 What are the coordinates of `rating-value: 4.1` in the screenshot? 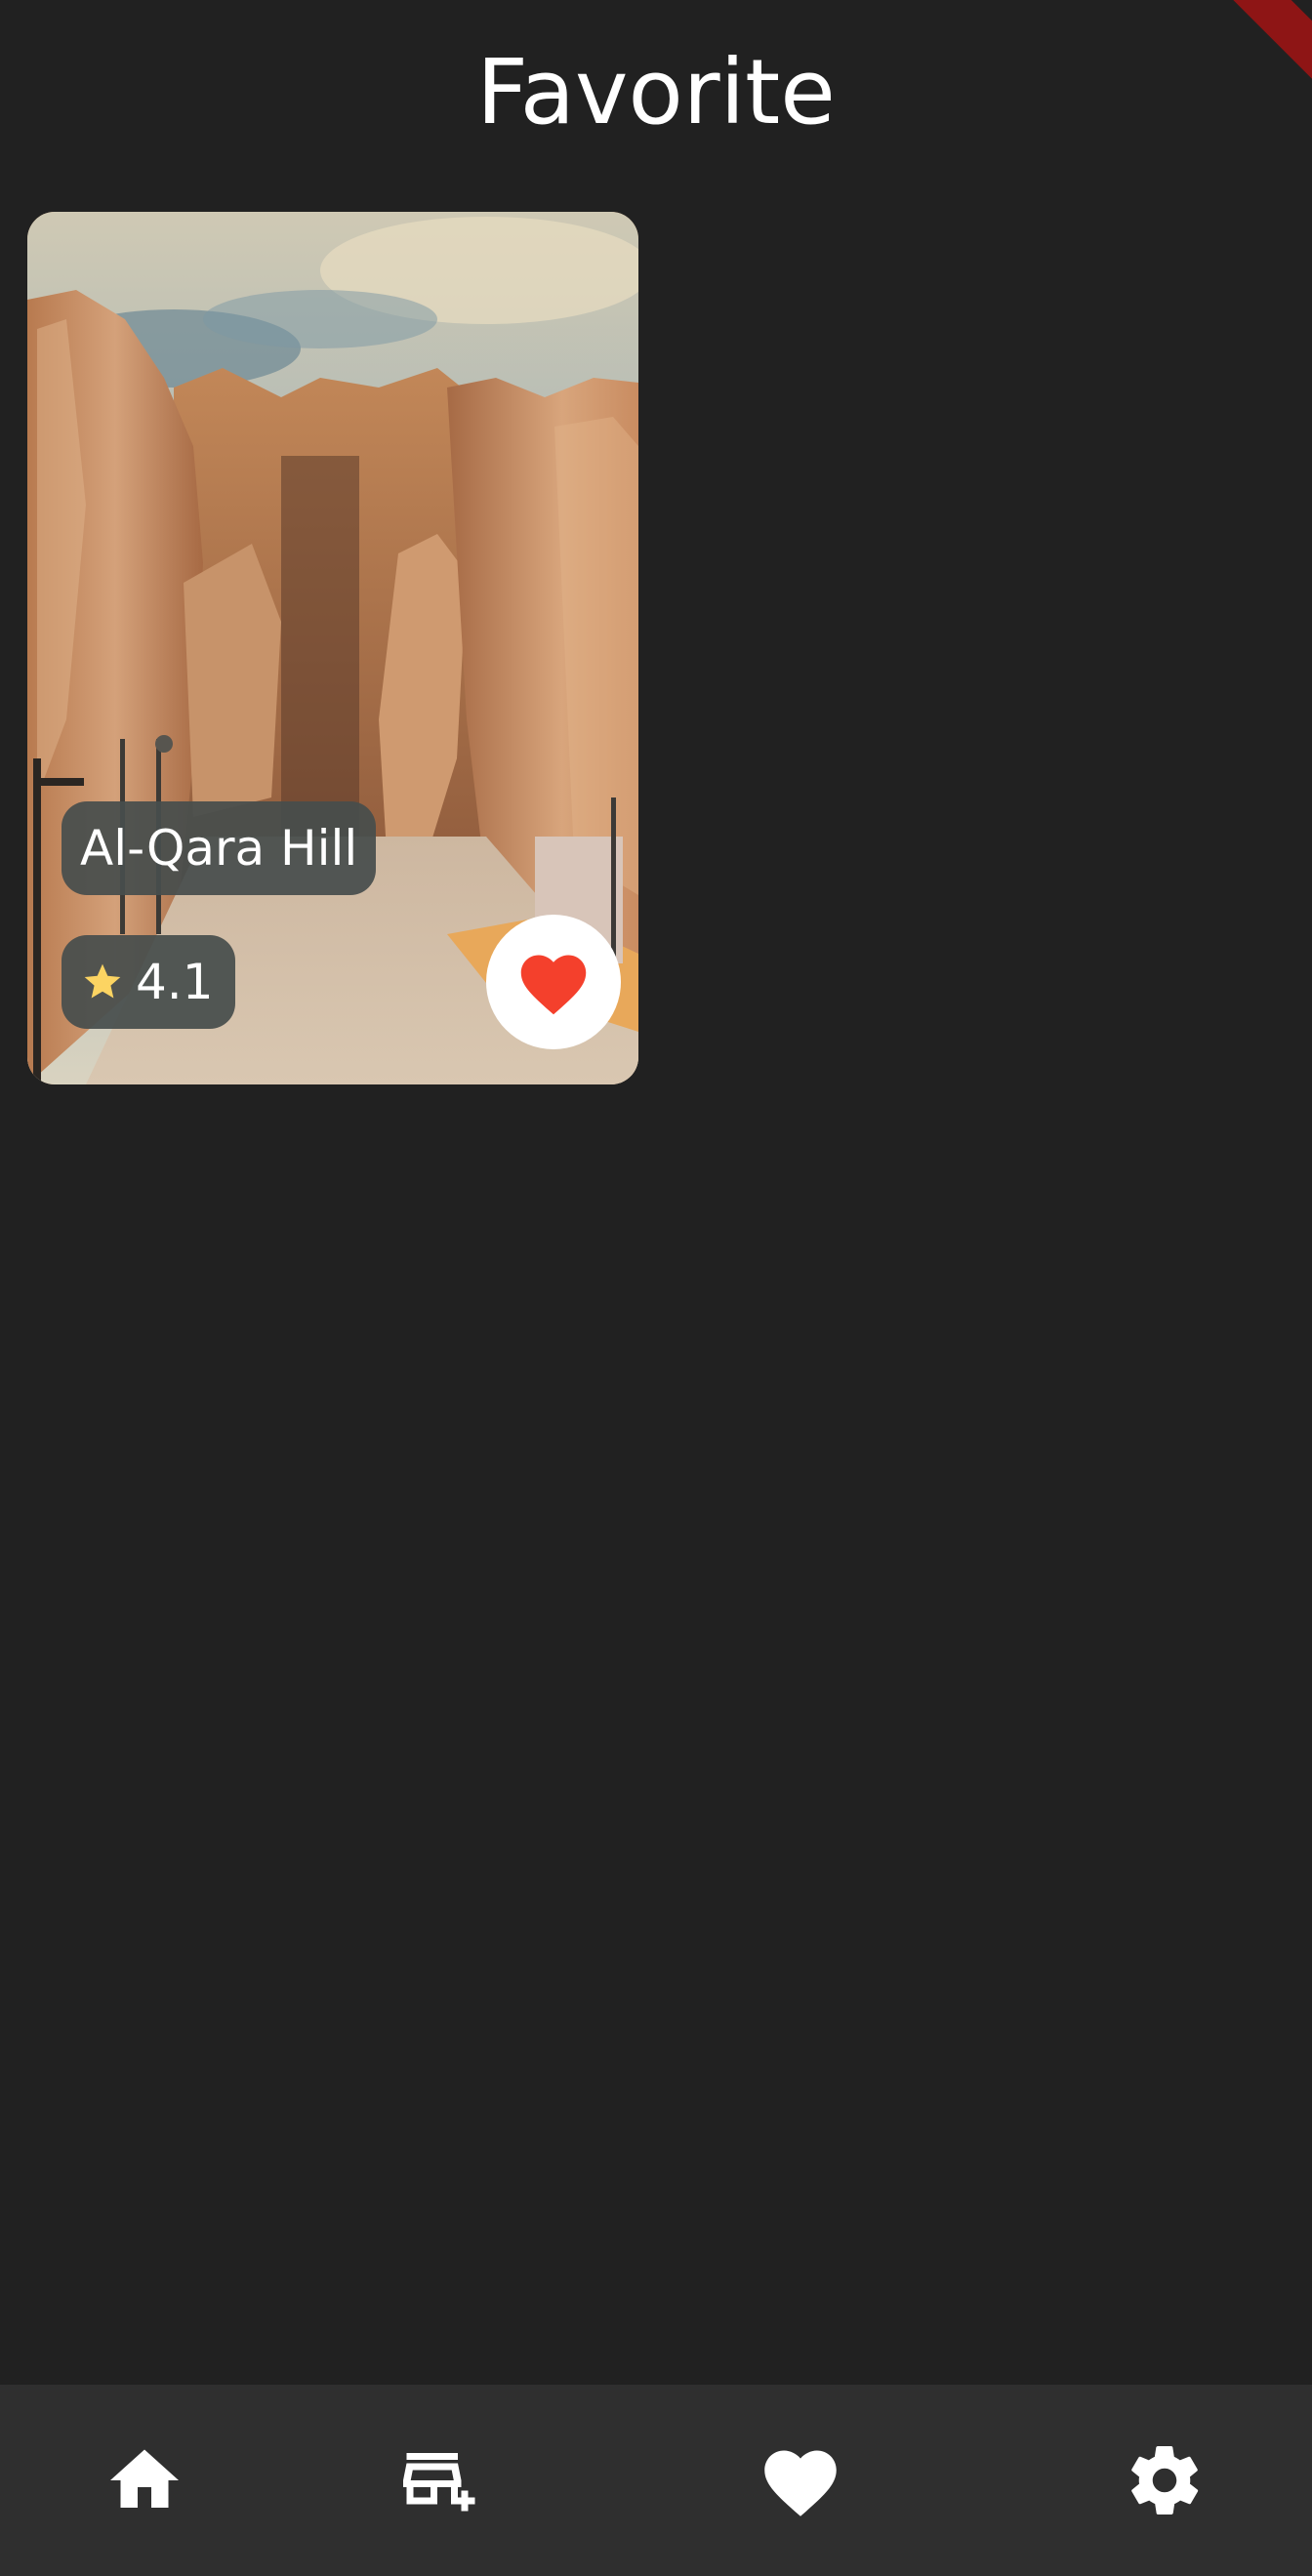 It's located at (175, 982).